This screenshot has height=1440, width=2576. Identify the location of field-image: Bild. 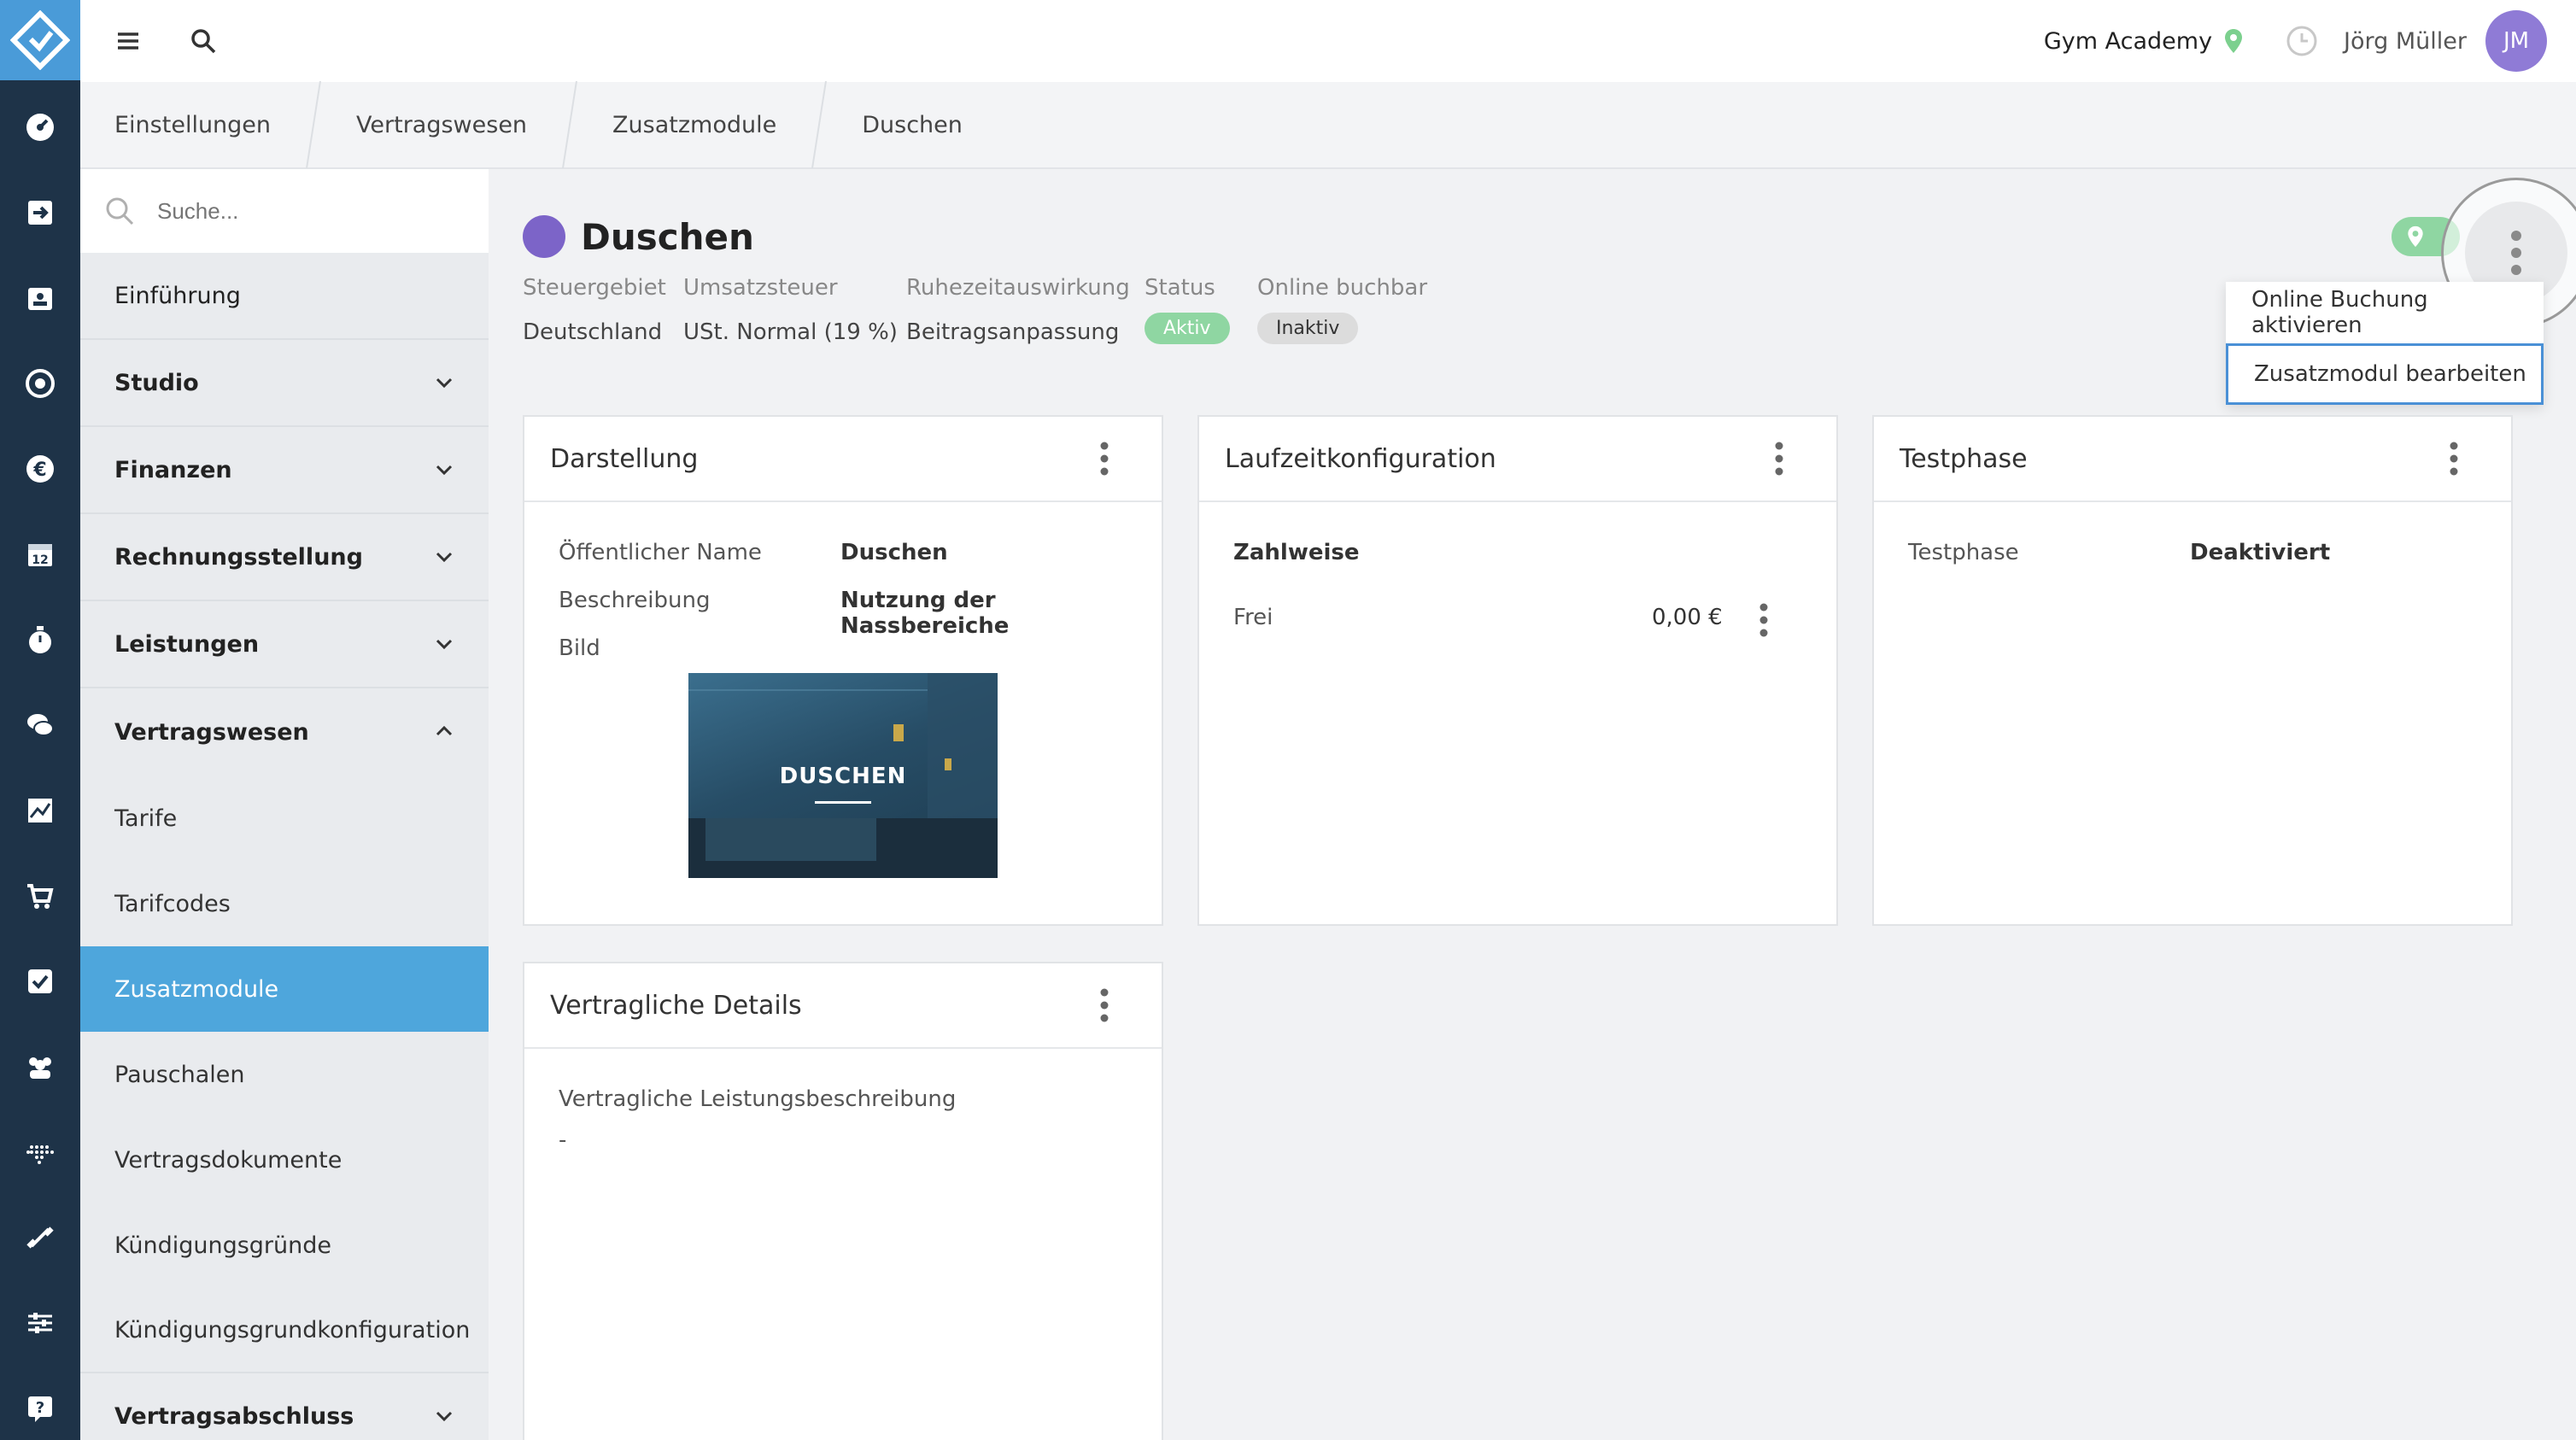
(579, 648).